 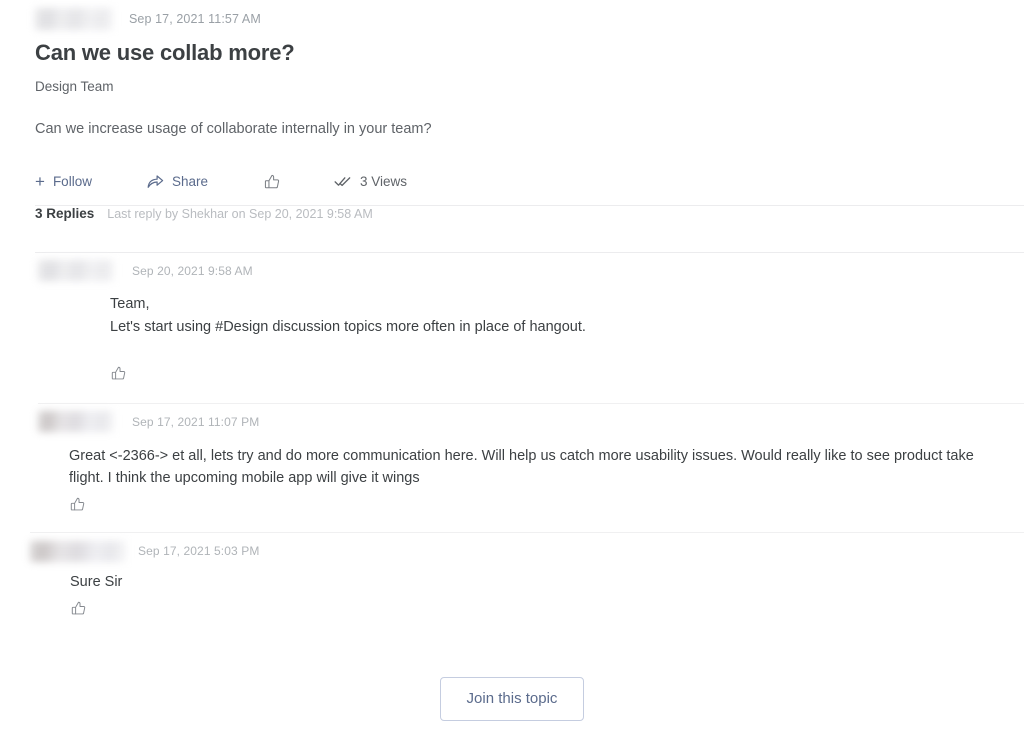 What do you see at coordinates (527, 548) in the screenshot?
I see `reply-meta-row: Sep 17, 2021 5:03 PM` at bounding box center [527, 548].